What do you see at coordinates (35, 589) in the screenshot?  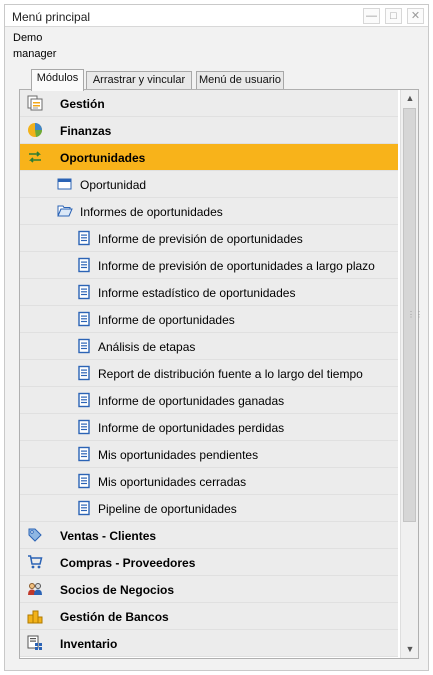 I see `business-partners-icon` at bounding box center [35, 589].